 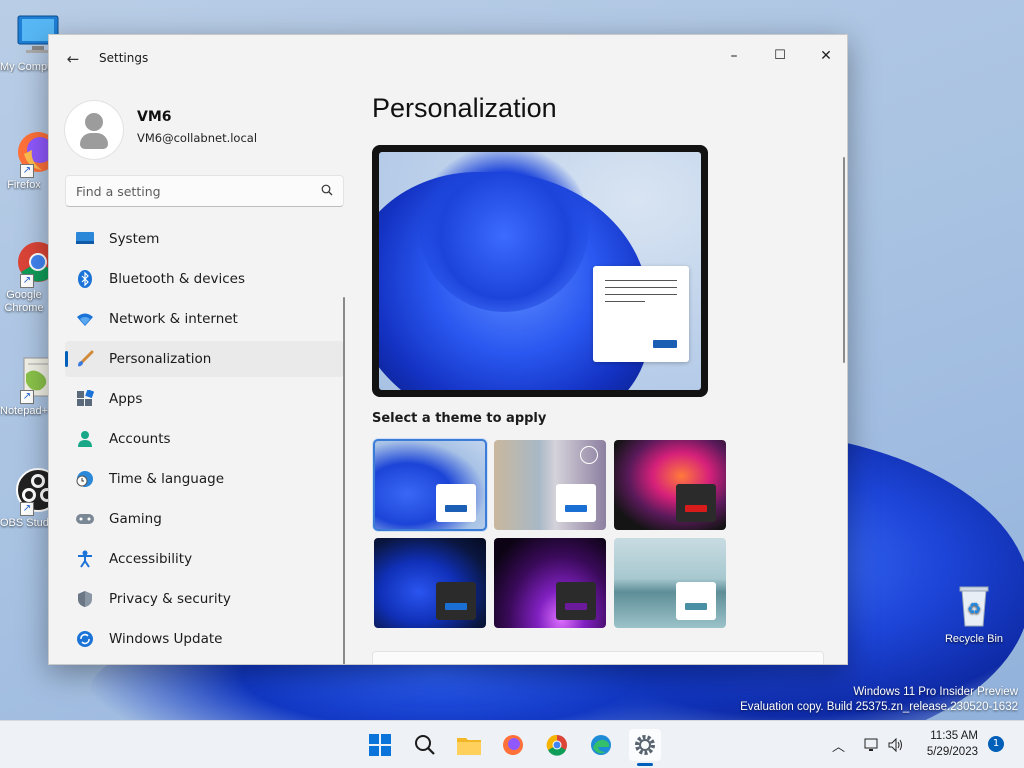 I want to click on clock-date: 5/29/2023, so click(x=952, y=752).